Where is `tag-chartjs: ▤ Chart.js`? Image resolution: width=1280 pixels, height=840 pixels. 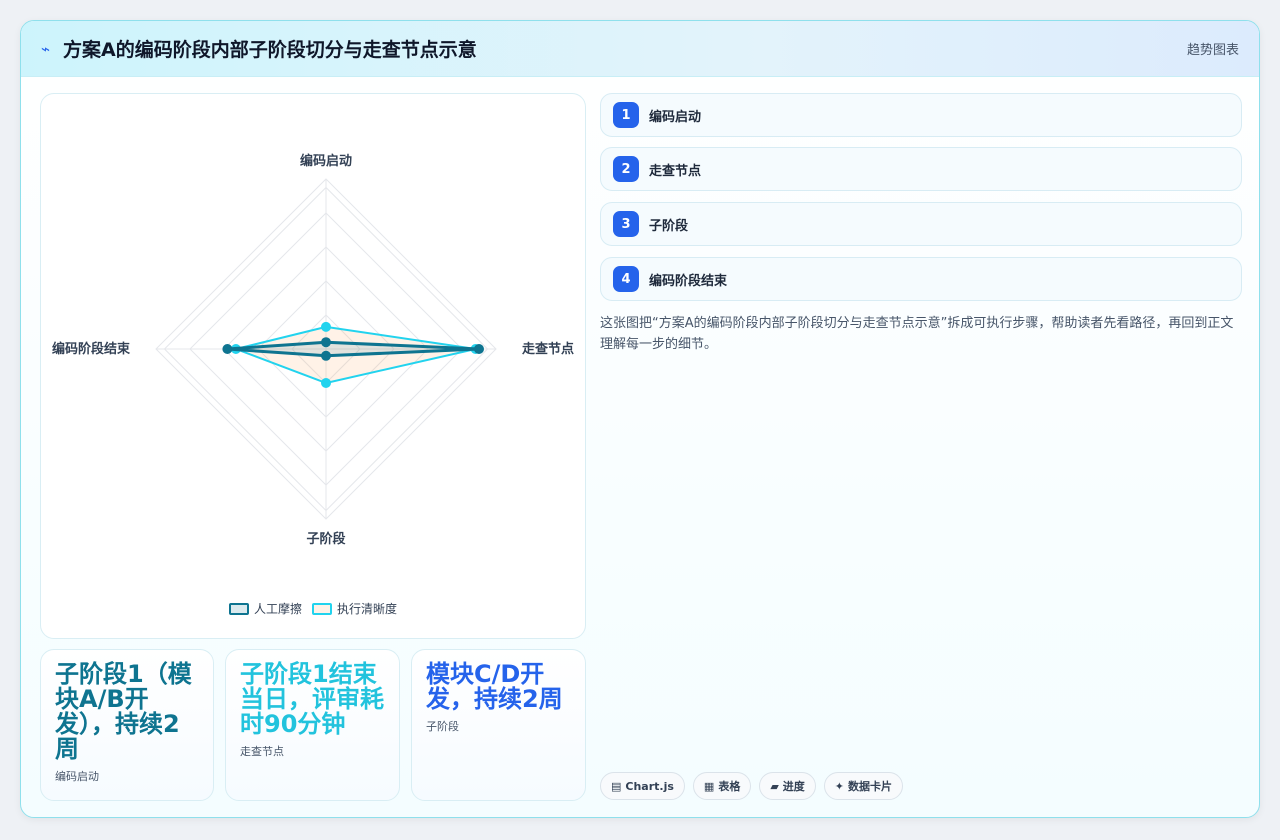 tag-chartjs: ▤ Chart.js is located at coordinates (642, 786).